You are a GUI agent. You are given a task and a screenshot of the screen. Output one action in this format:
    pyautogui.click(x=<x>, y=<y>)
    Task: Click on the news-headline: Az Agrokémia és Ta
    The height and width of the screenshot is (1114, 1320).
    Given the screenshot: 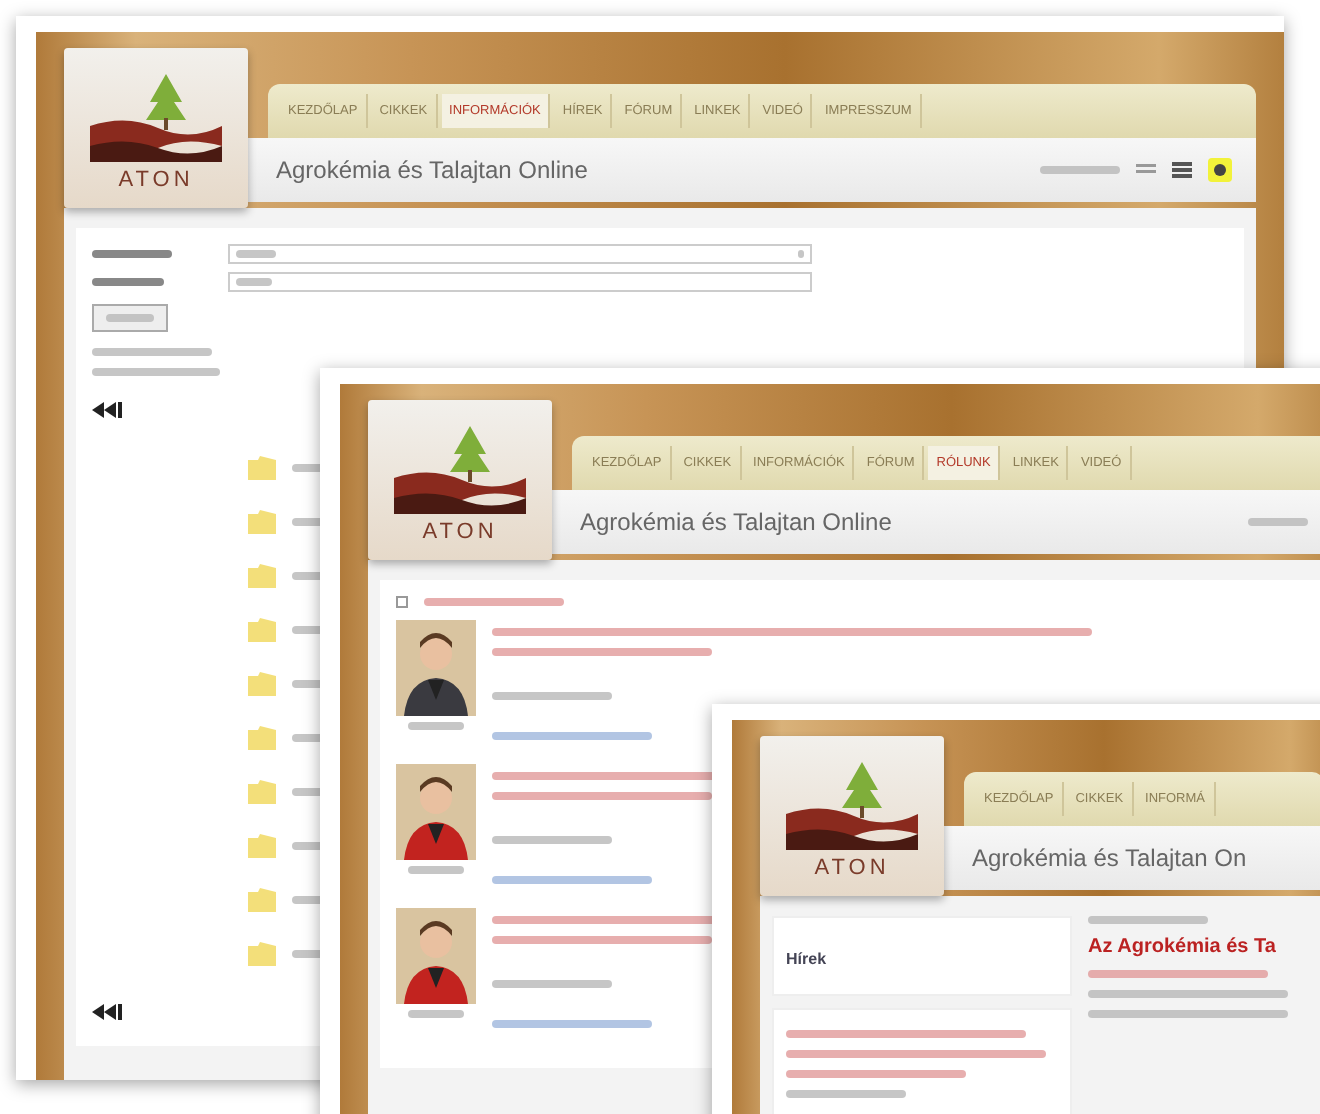 What is the action you would take?
    pyautogui.click(x=1200, y=947)
    